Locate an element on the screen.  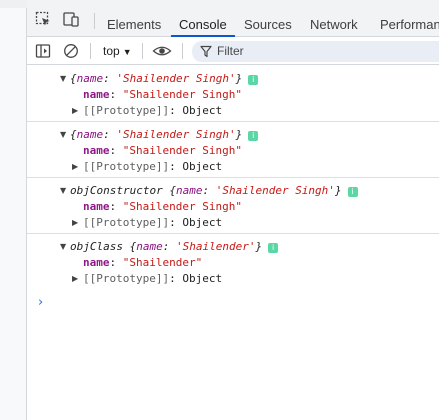
console-toolbar: top ▼ Filter is located at coordinates (233, 51).